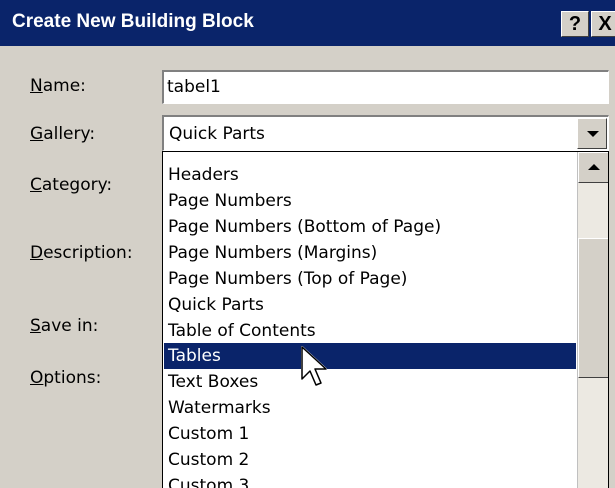 This screenshot has width=615, height=488. What do you see at coordinates (314, 366) in the screenshot?
I see `mouse-pointer-icon` at bounding box center [314, 366].